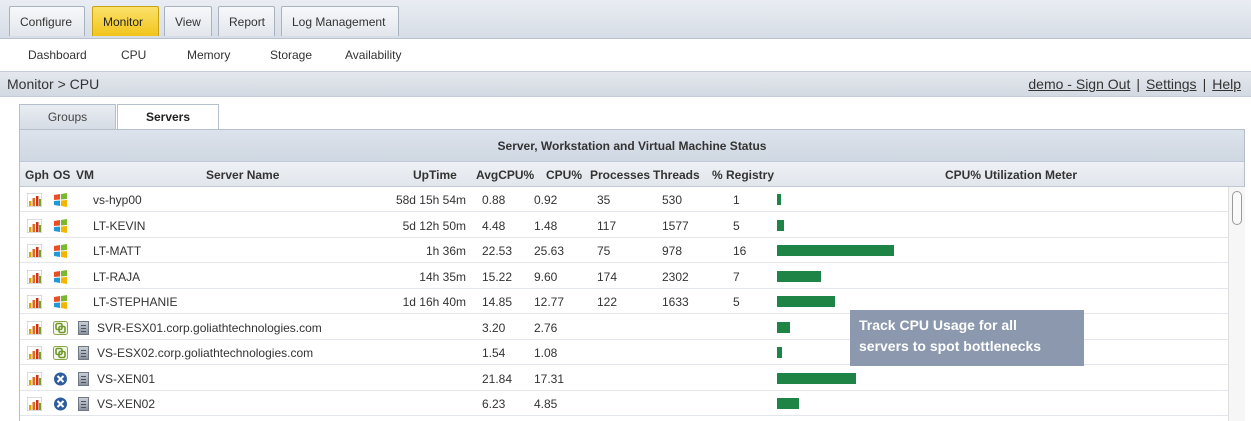 This screenshot has height=421, width=1251. Describe the element at coordinates (546, 225) in the screenshot. I see `cpu-cell: 1.48` at that location.